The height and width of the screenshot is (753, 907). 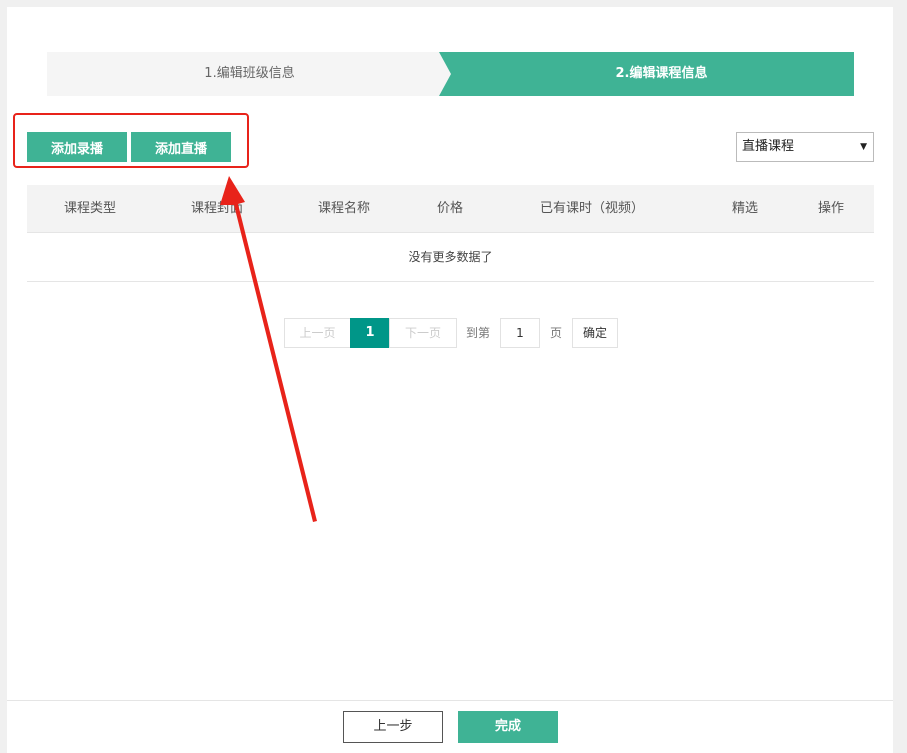 I want to click on current-page-button: 1, so click(x=370, y=333).